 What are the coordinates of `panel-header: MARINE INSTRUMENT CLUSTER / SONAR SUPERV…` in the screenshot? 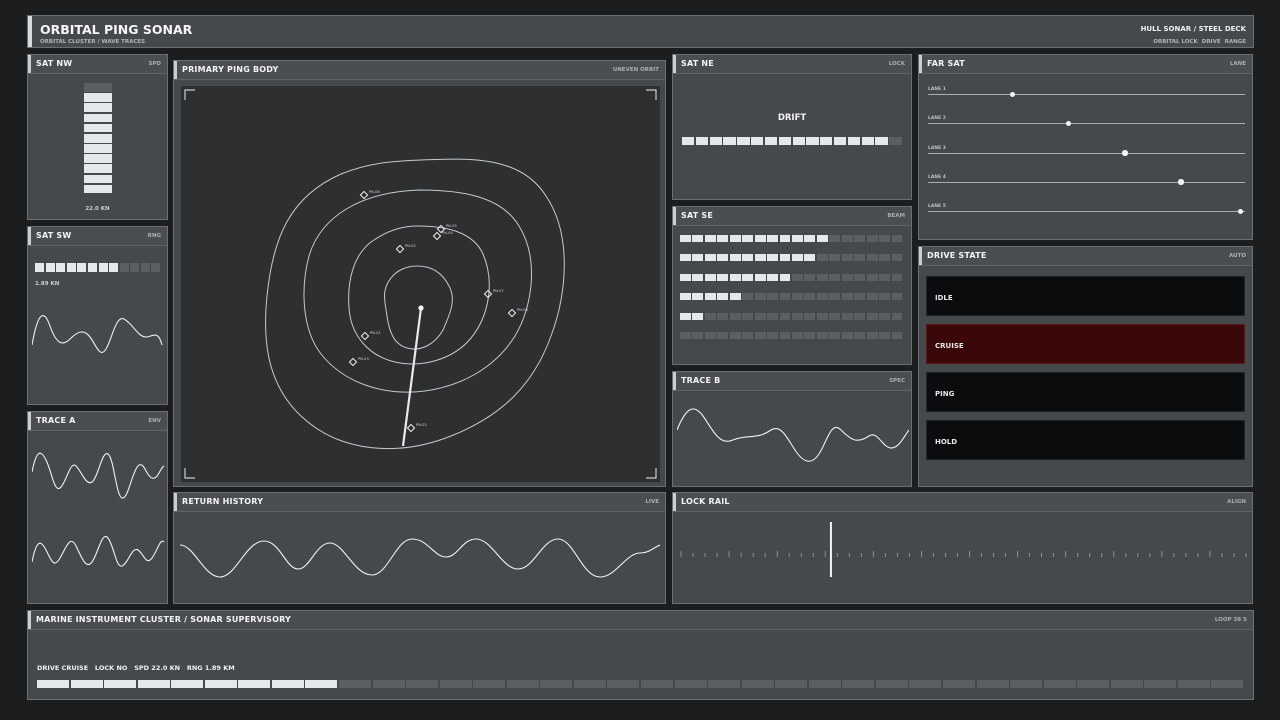 It's located at (640, 620).